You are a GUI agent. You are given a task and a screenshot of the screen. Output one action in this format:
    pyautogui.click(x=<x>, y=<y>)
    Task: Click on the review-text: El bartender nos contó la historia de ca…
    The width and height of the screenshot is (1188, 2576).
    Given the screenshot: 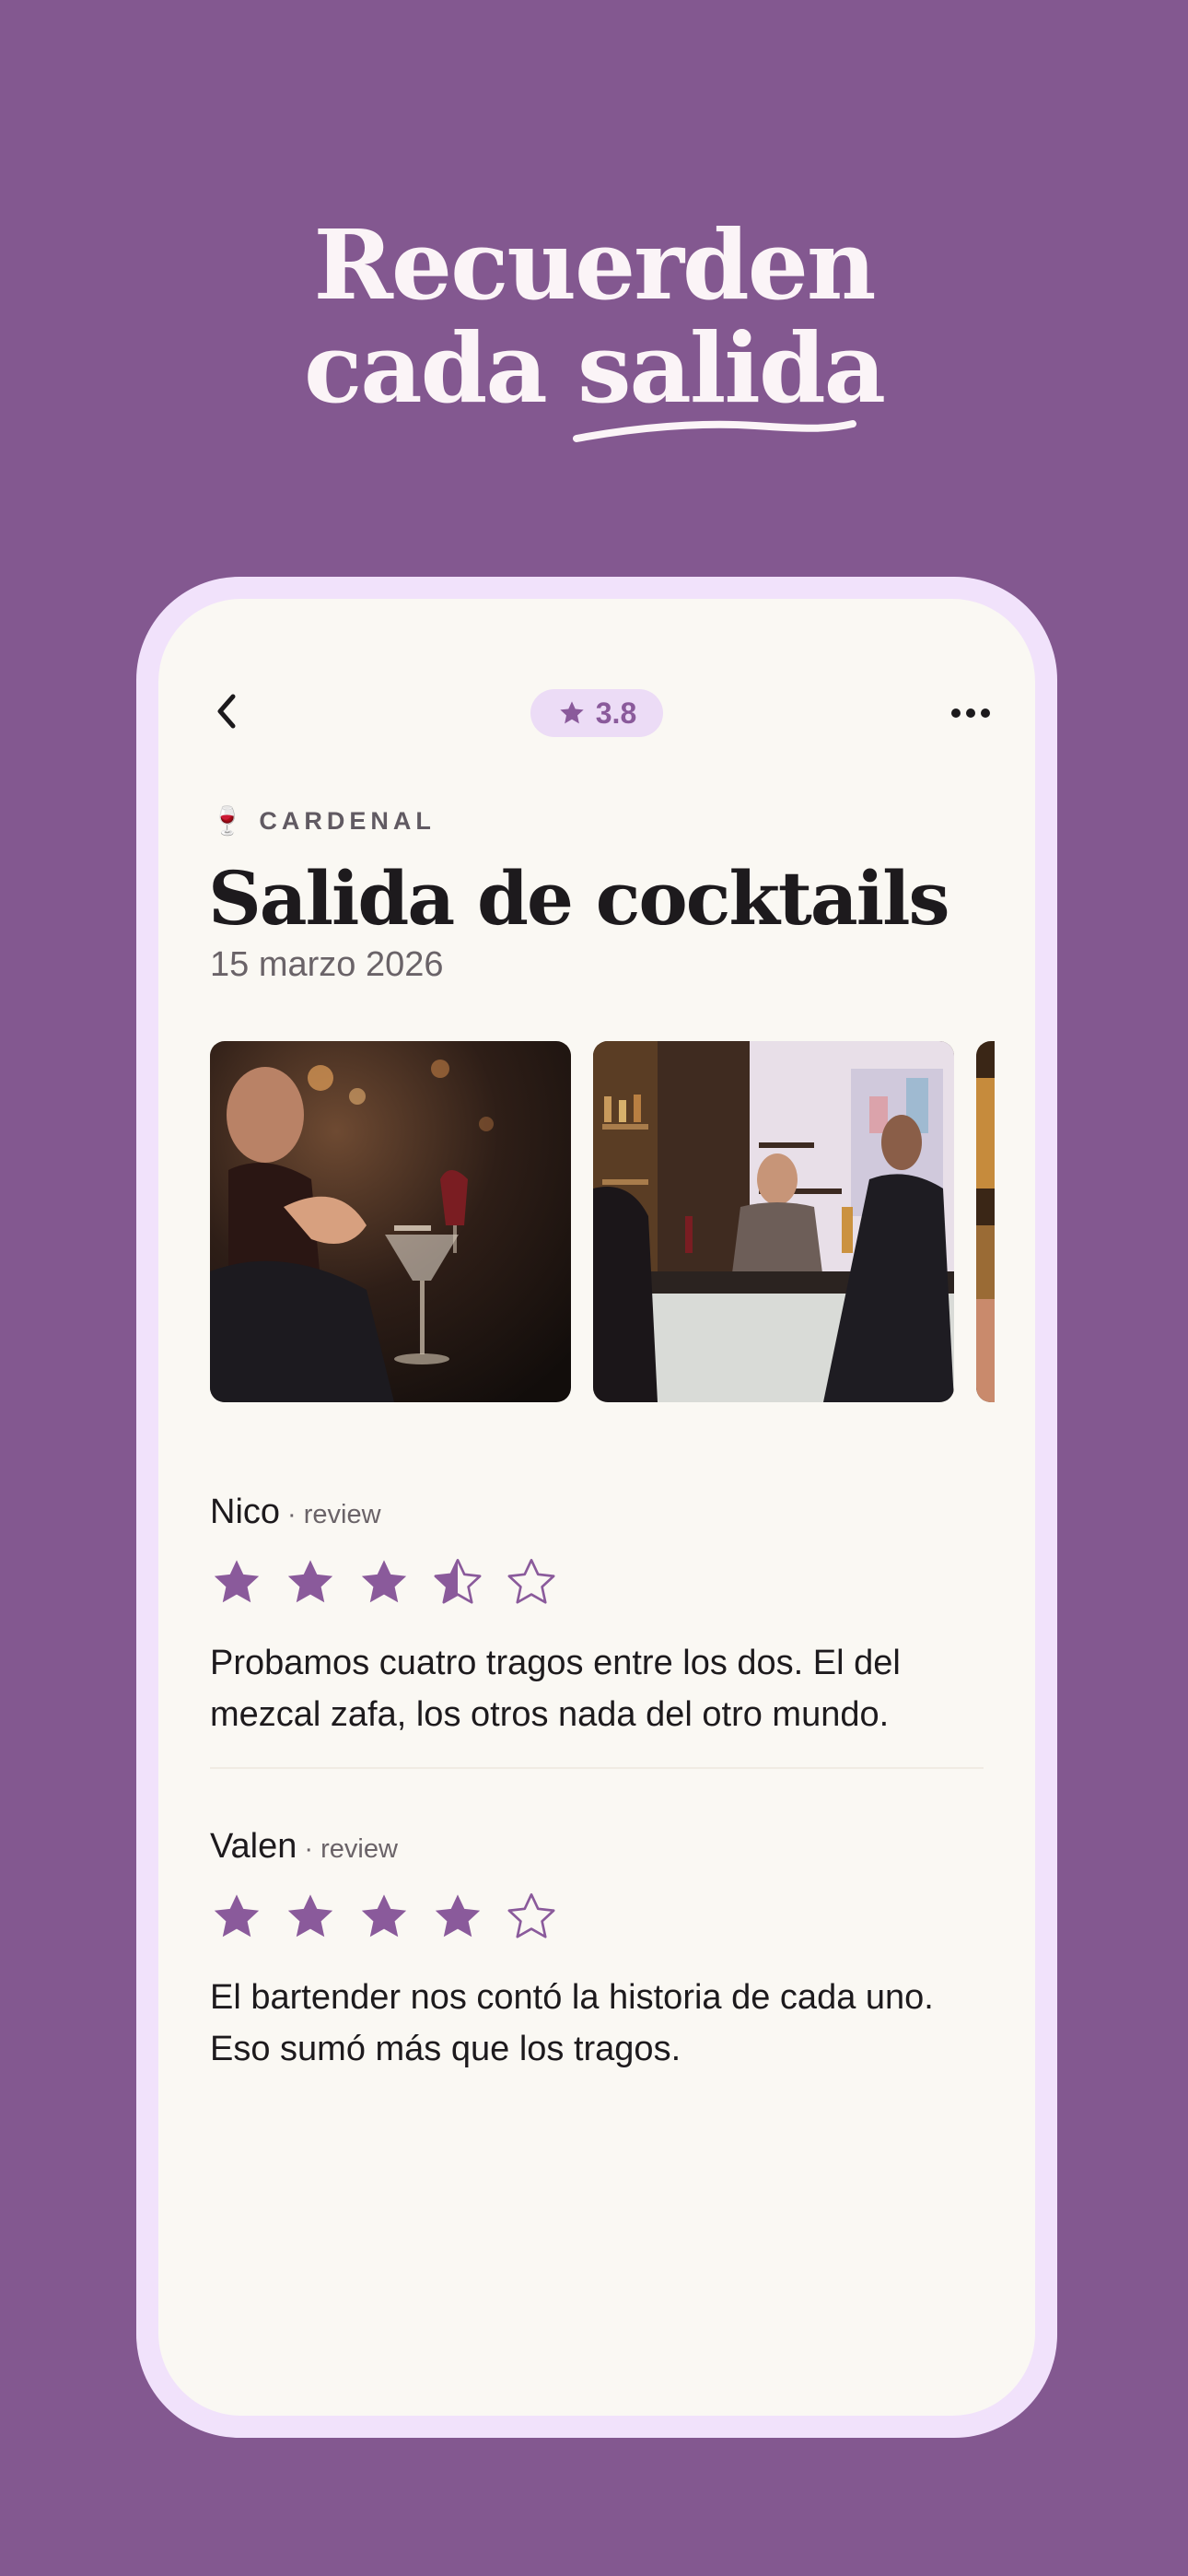 What is the action you would take?
    pyautogui.click(x=572, y=2023)
    